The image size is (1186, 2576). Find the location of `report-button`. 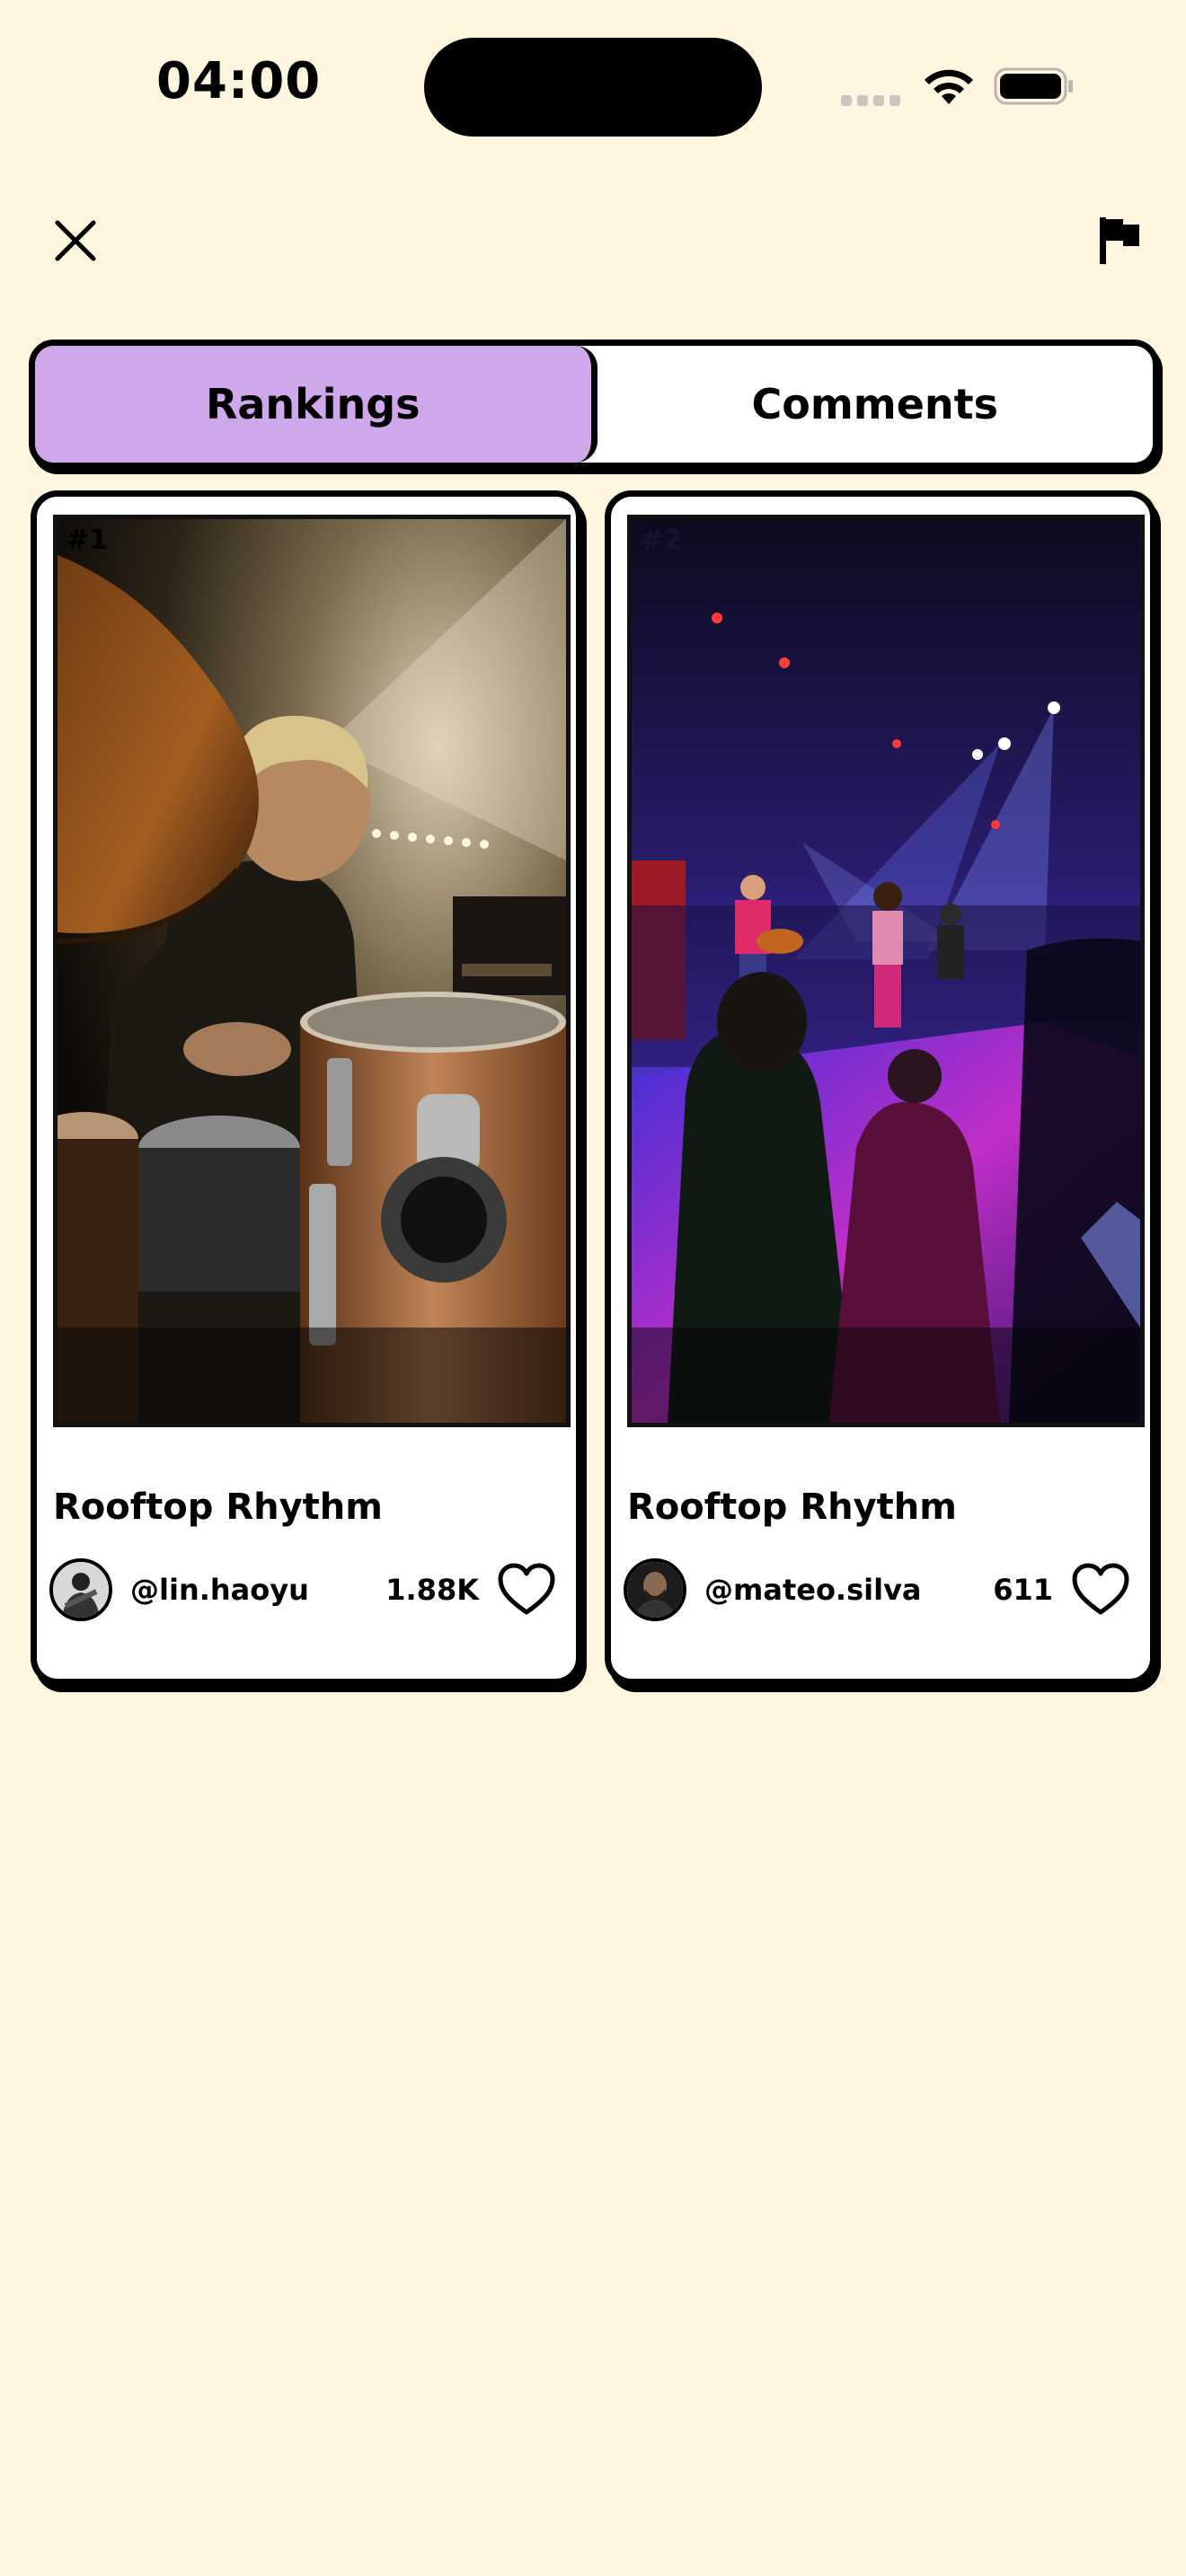

report-button is located at coordinates (1119, 240).